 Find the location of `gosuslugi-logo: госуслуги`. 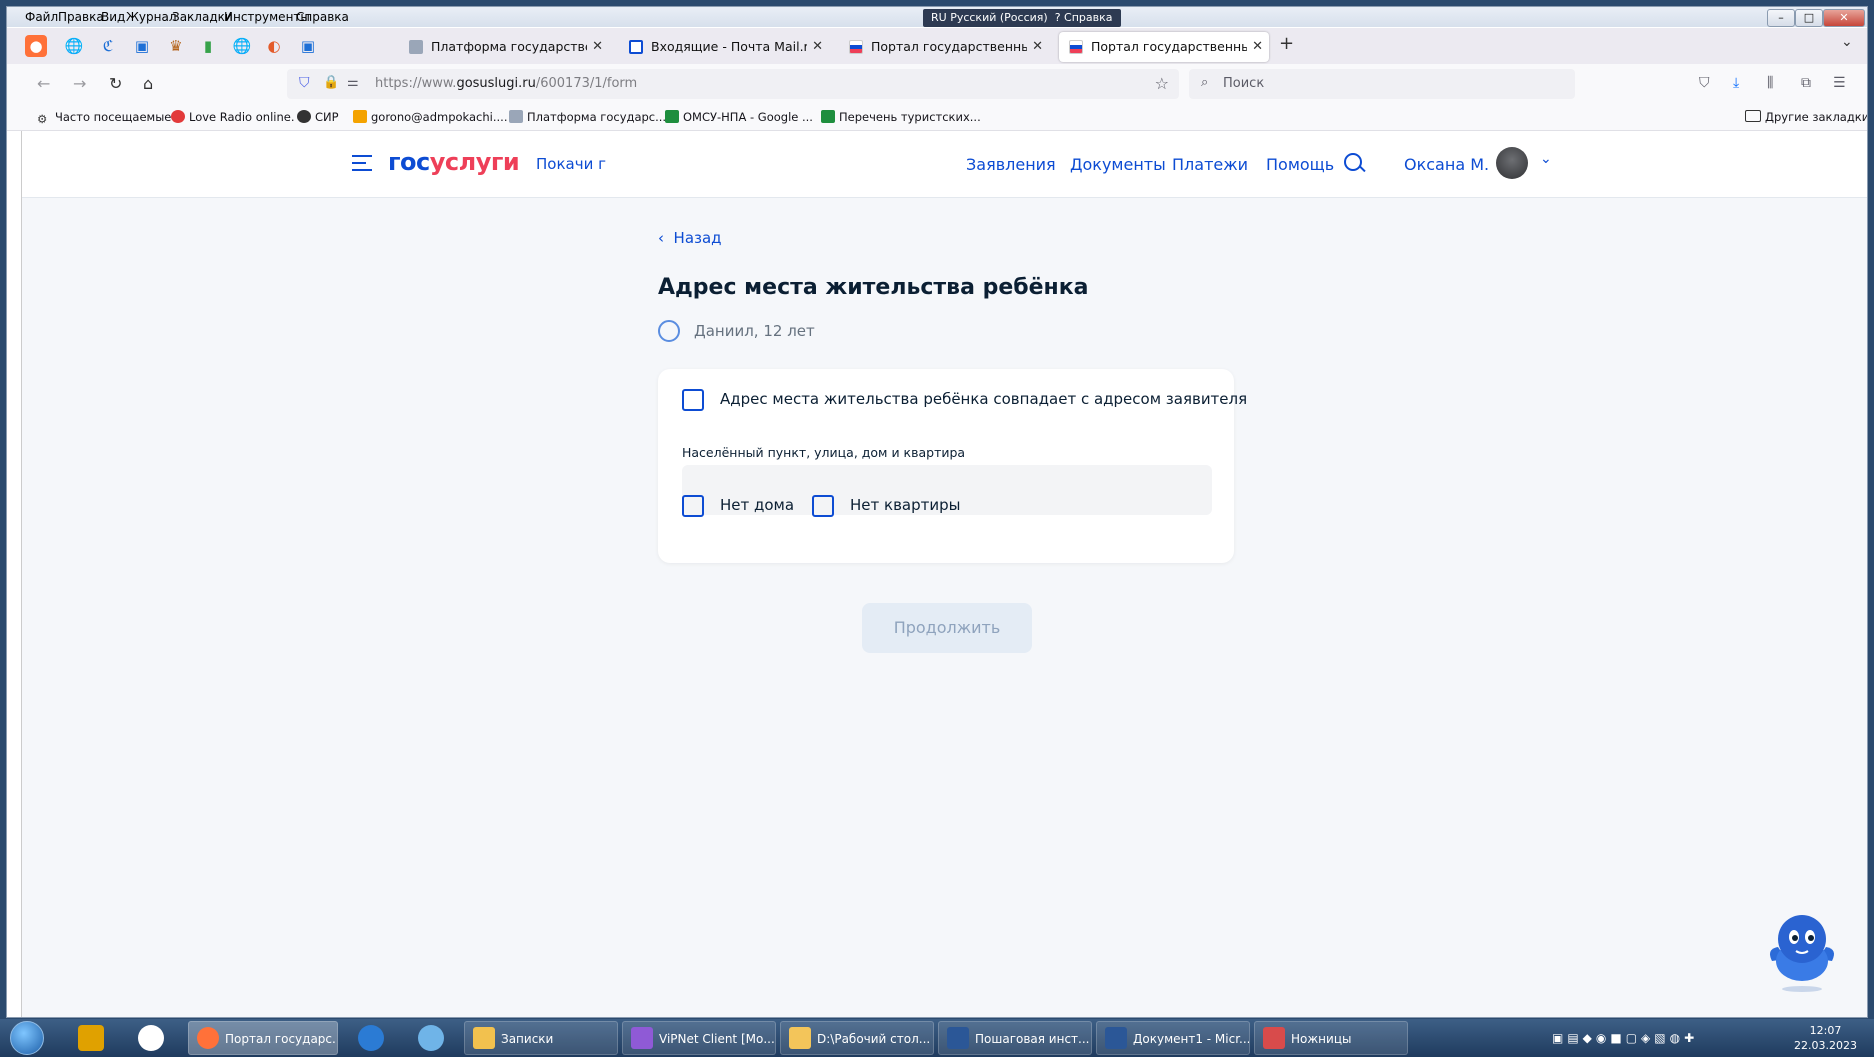

gosuslugi-logo: госуслуги is located at coordinates (454, 162).